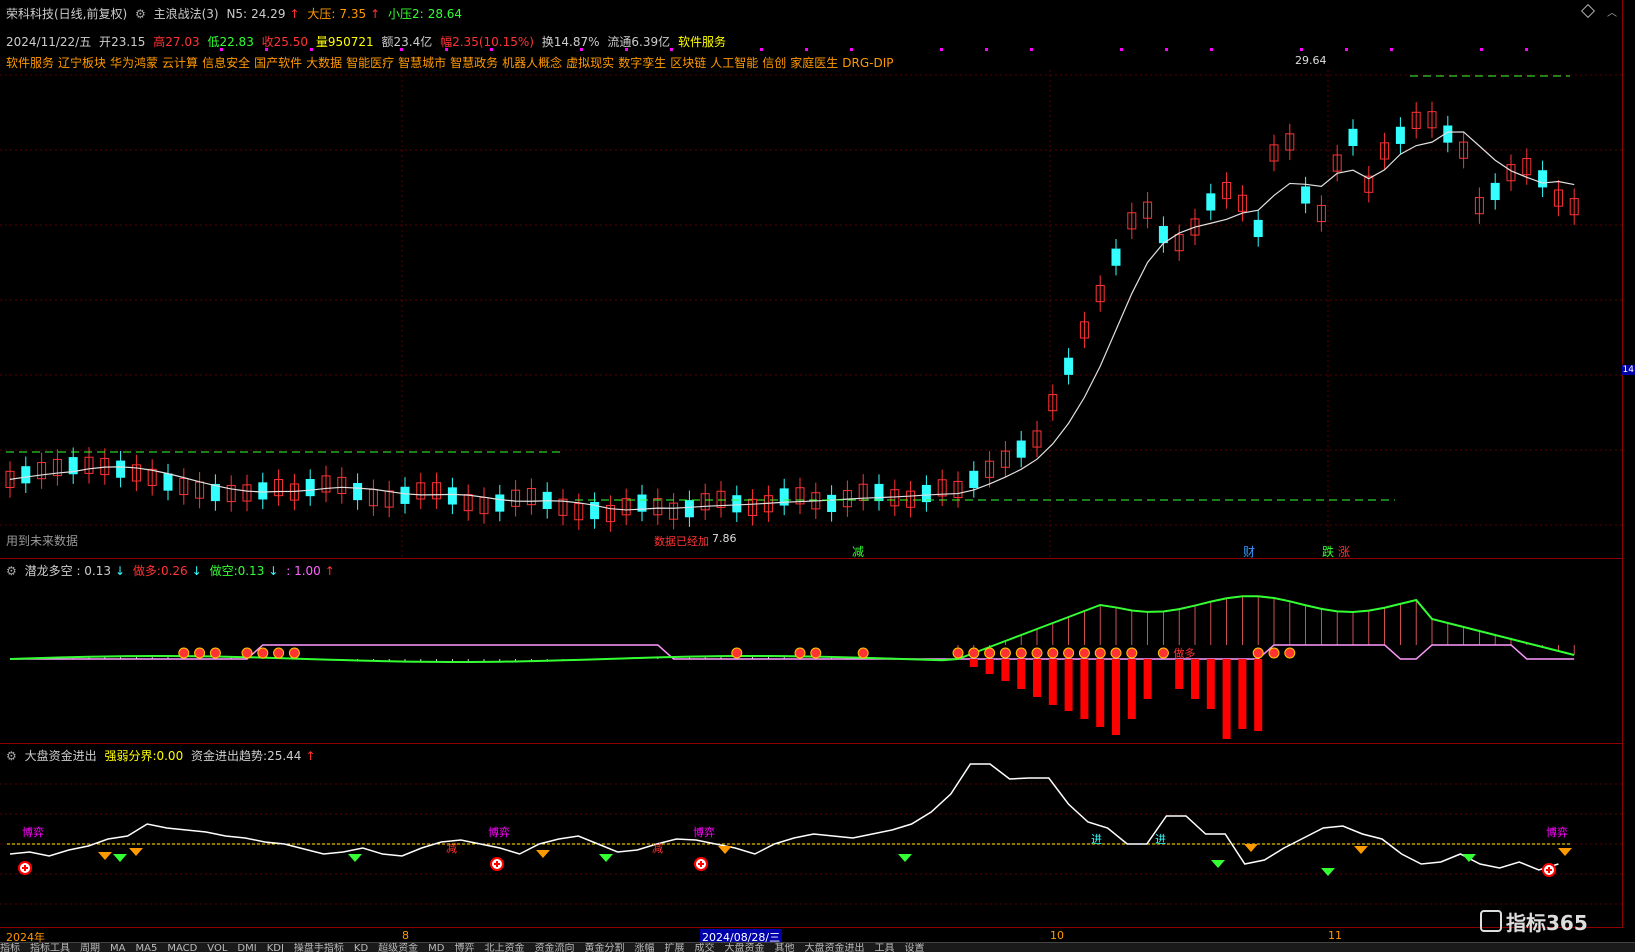  What do you see at coordinates (174, 571) in the screenshot?
I see `zd-value: 0.26` at bounding box center [174, 571].